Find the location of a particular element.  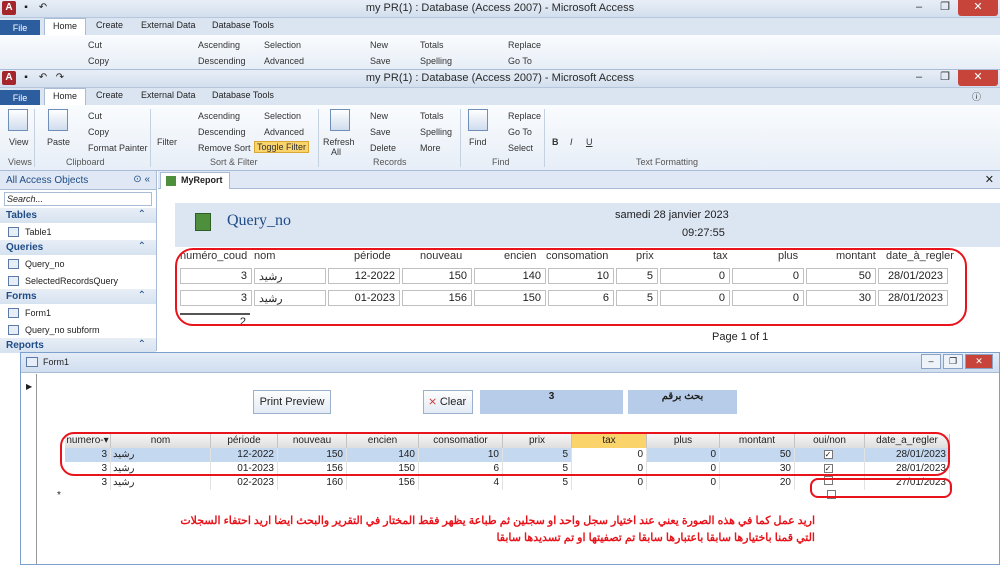

bg-goto: Go To is located at coordinates (520, 61).